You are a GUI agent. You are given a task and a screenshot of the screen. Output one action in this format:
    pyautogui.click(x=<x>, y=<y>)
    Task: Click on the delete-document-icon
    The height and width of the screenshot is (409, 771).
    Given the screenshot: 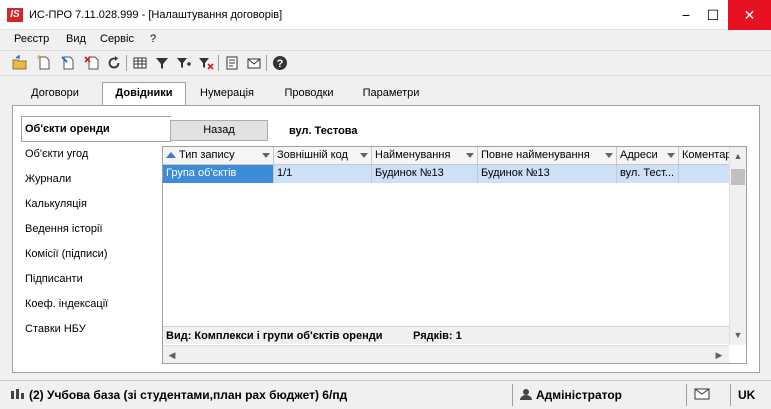 What is the action you would take?
    pyautogui.click(x=92, y=63)
    